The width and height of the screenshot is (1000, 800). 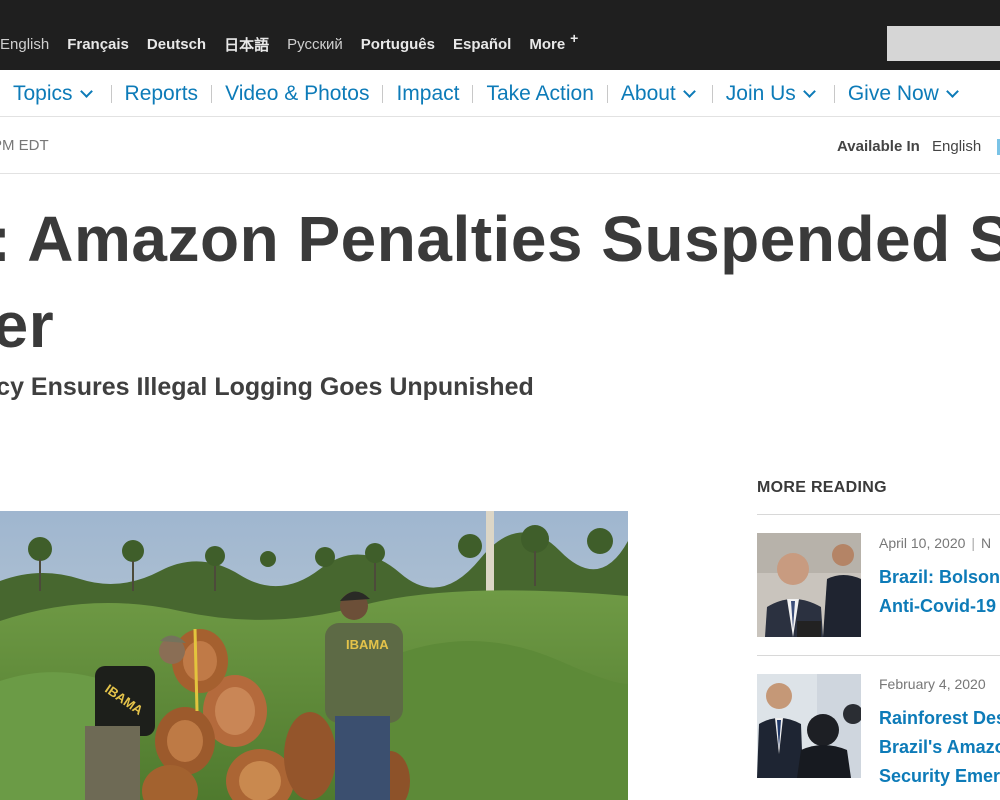 What do you see at coordinates (176, 44) in the screenshot?
I see `language-link-deutsch: Deutsch` at bounding box center [176, 44].